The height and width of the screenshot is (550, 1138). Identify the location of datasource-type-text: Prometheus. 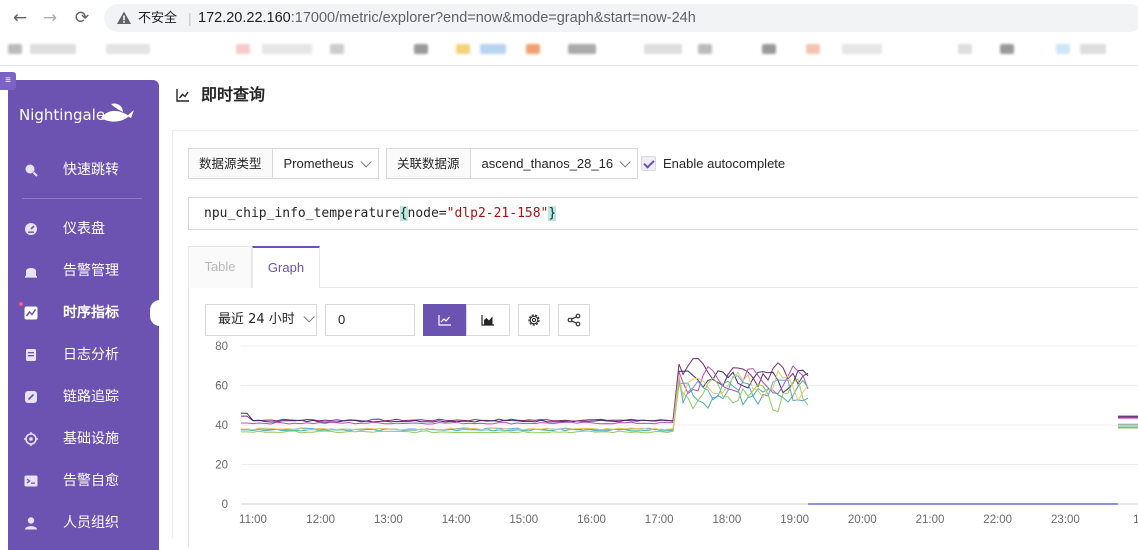
(318, 163).